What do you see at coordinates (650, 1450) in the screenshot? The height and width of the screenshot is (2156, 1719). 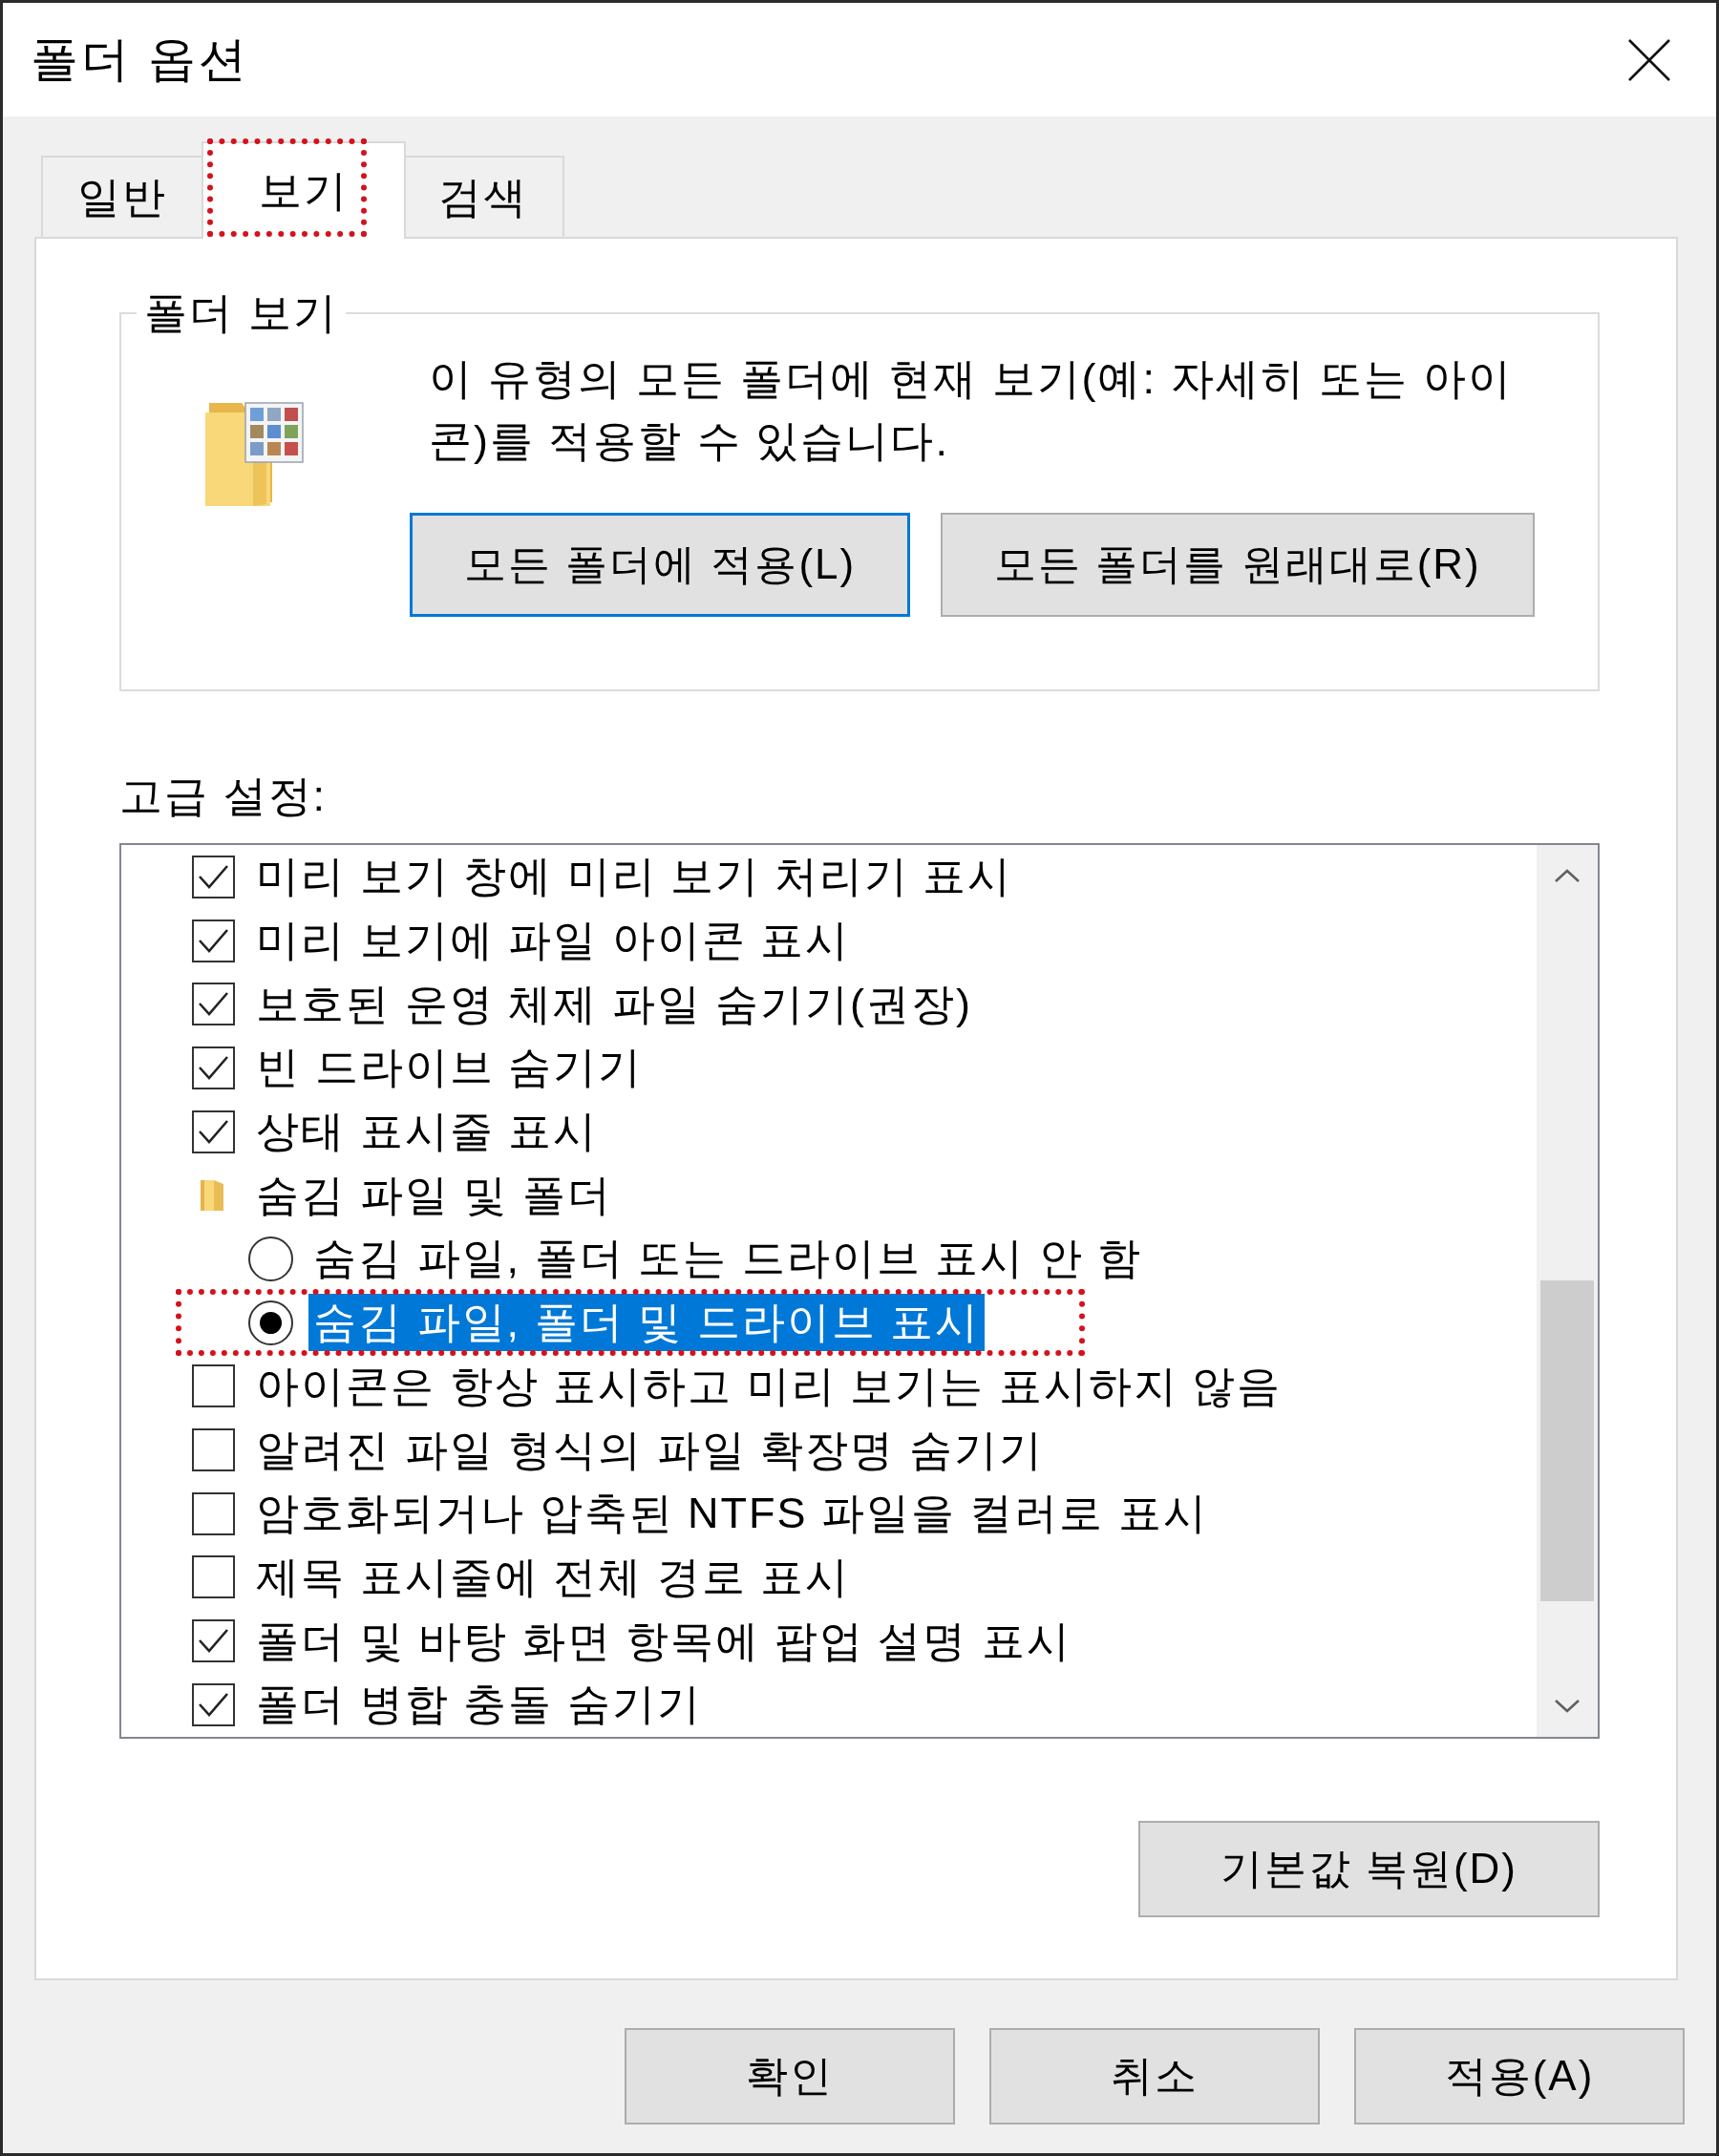 I see `setting-label: 알려진 파일 형식의 파일 확장명 숨기기` at bounding box center [650, 1450].